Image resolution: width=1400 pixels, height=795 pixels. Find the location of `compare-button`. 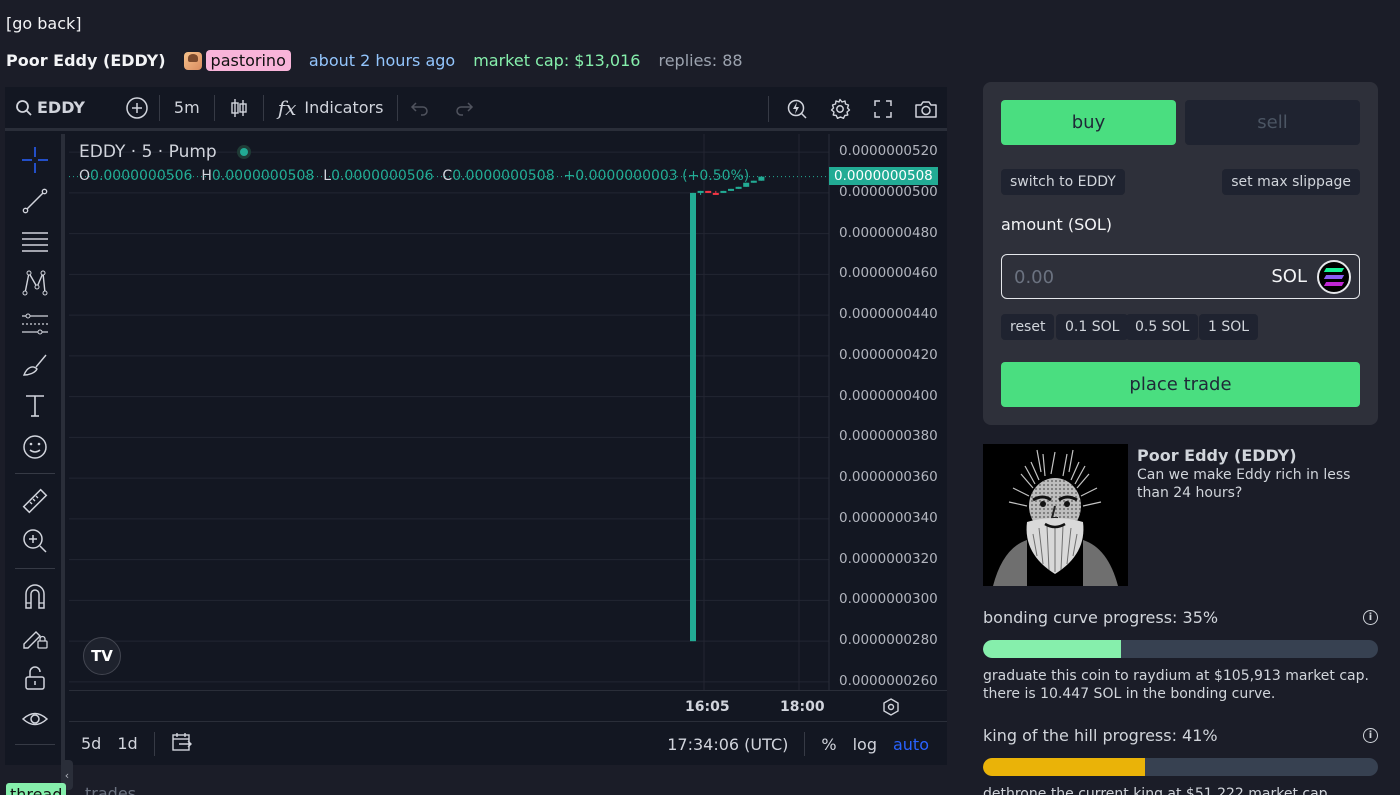

compare-button is located at coordinates (137, 107).